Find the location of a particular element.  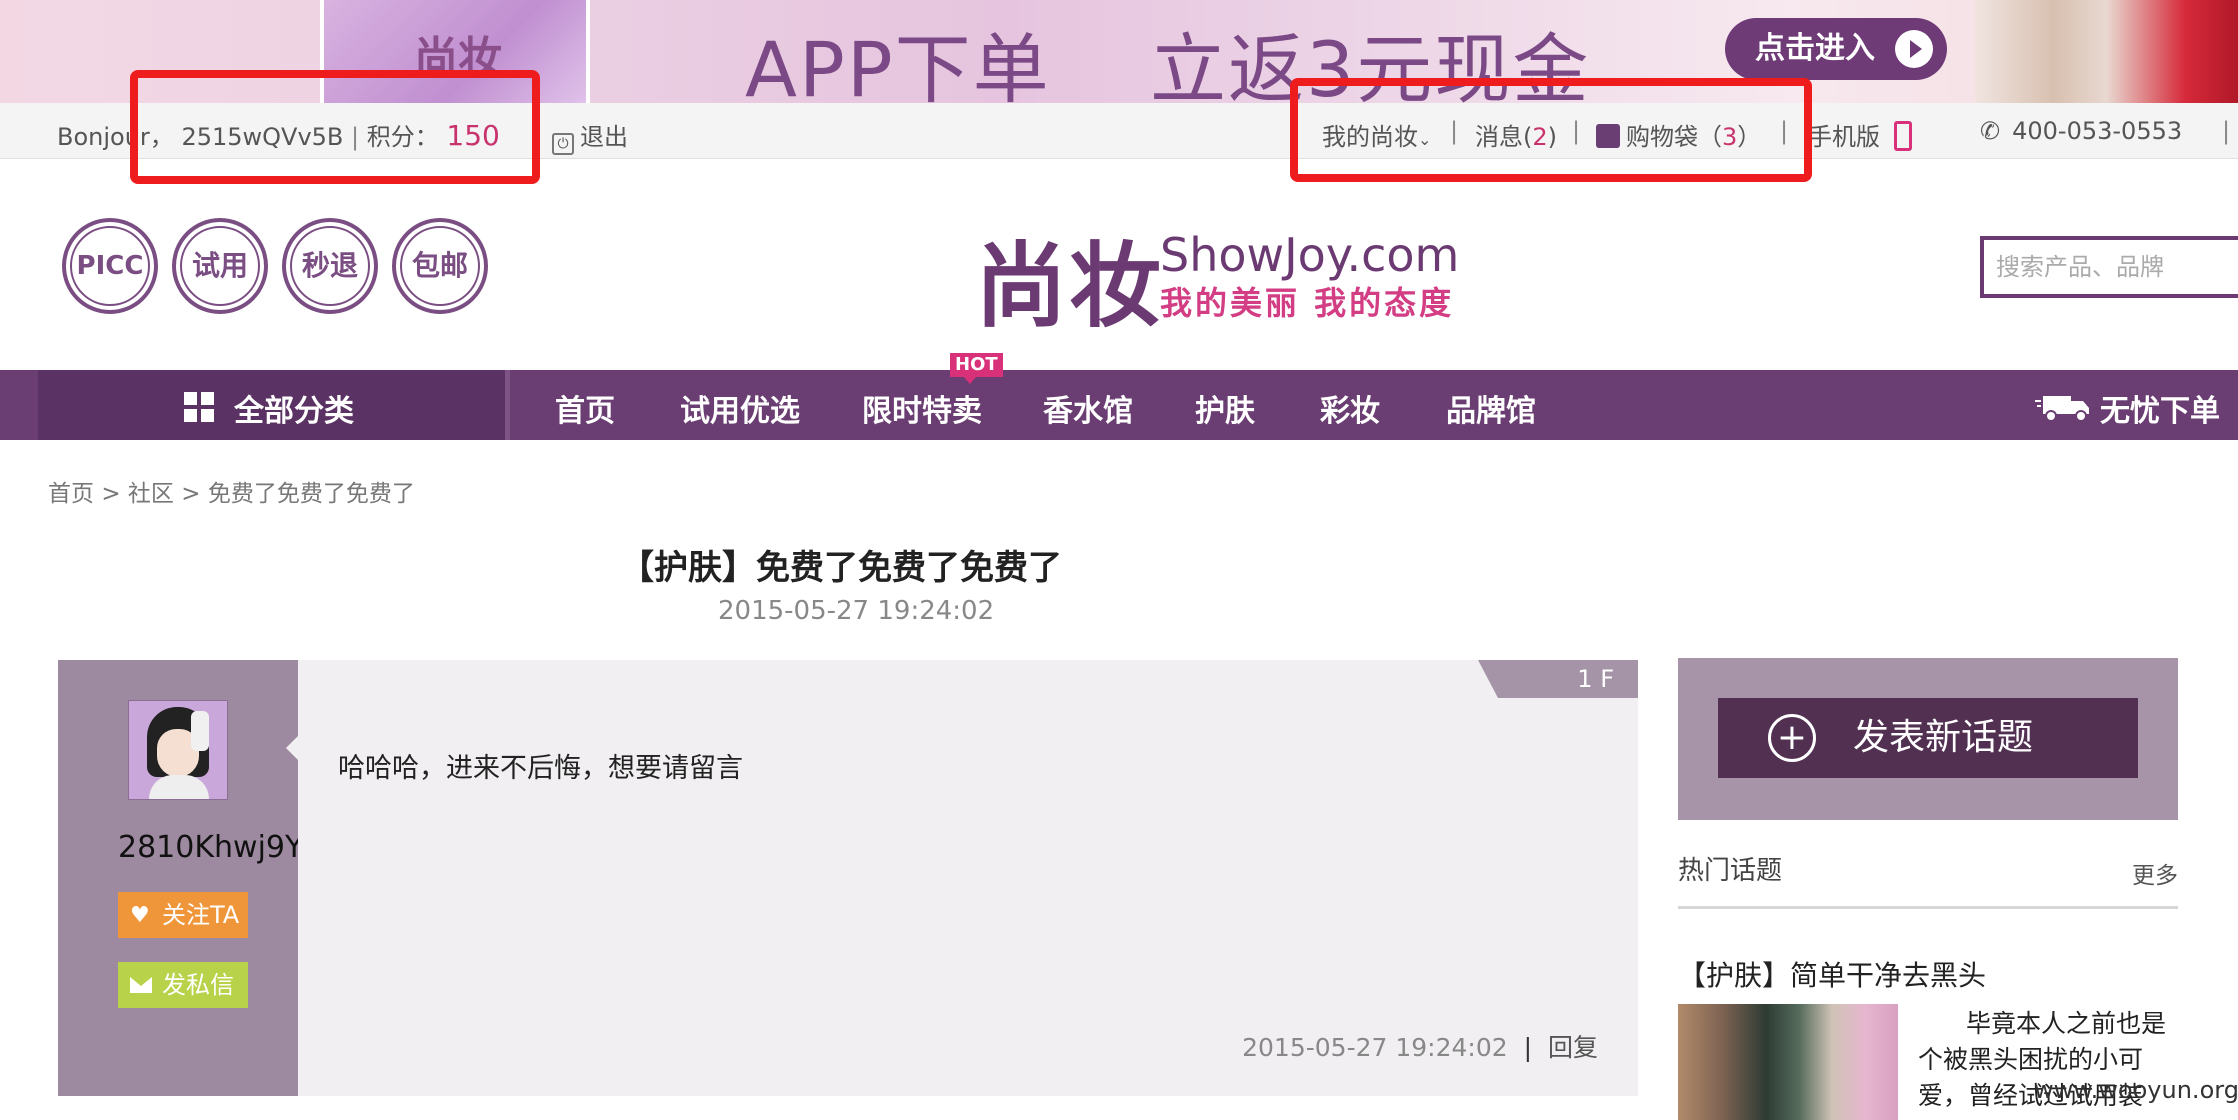

banner-app-text: APP下单 is located at coordinates (898, 64).